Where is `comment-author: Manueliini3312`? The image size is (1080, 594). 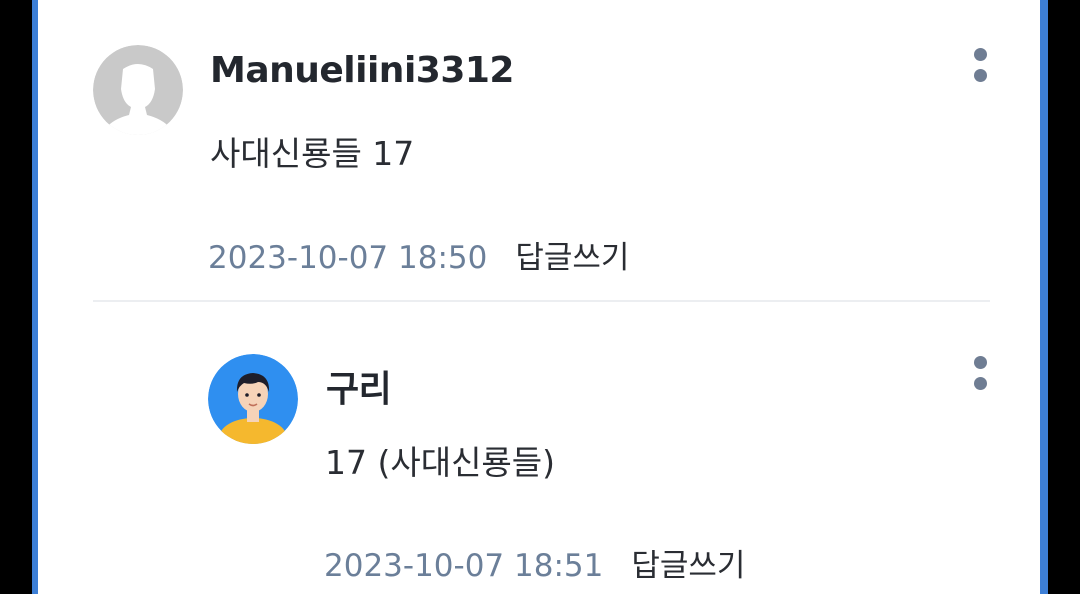
comment-author: Manueliini3312 is located at coordinates (362, 70).